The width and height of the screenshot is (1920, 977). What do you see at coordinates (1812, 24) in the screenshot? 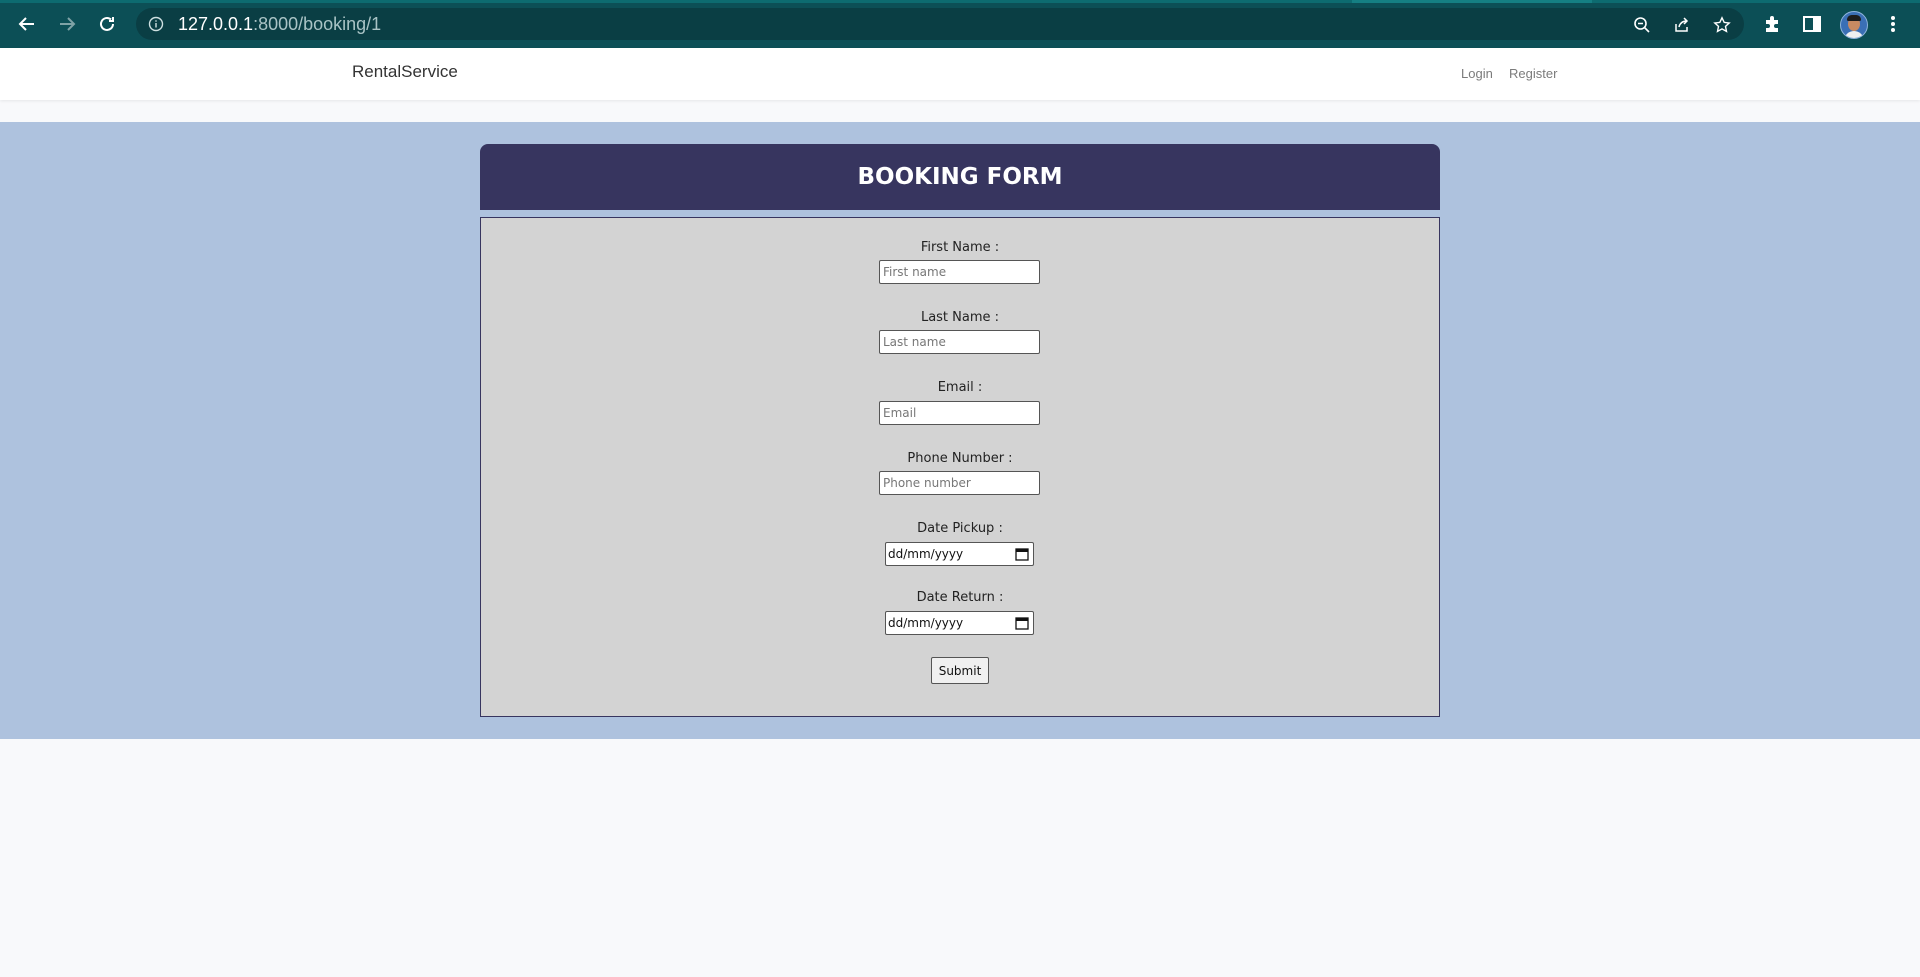
I see `sidebar-icon` at bounding box center [1812, 24].